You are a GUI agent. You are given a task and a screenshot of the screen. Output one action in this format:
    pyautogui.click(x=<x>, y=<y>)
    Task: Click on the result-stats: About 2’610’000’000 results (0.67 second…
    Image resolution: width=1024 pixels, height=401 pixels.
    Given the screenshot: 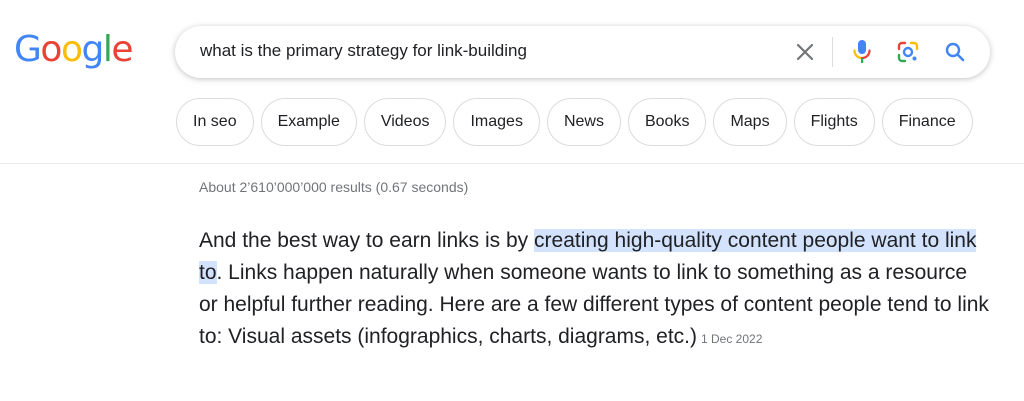 What is the action you would take?
    pyautogui.click(x=334, y=187)
    